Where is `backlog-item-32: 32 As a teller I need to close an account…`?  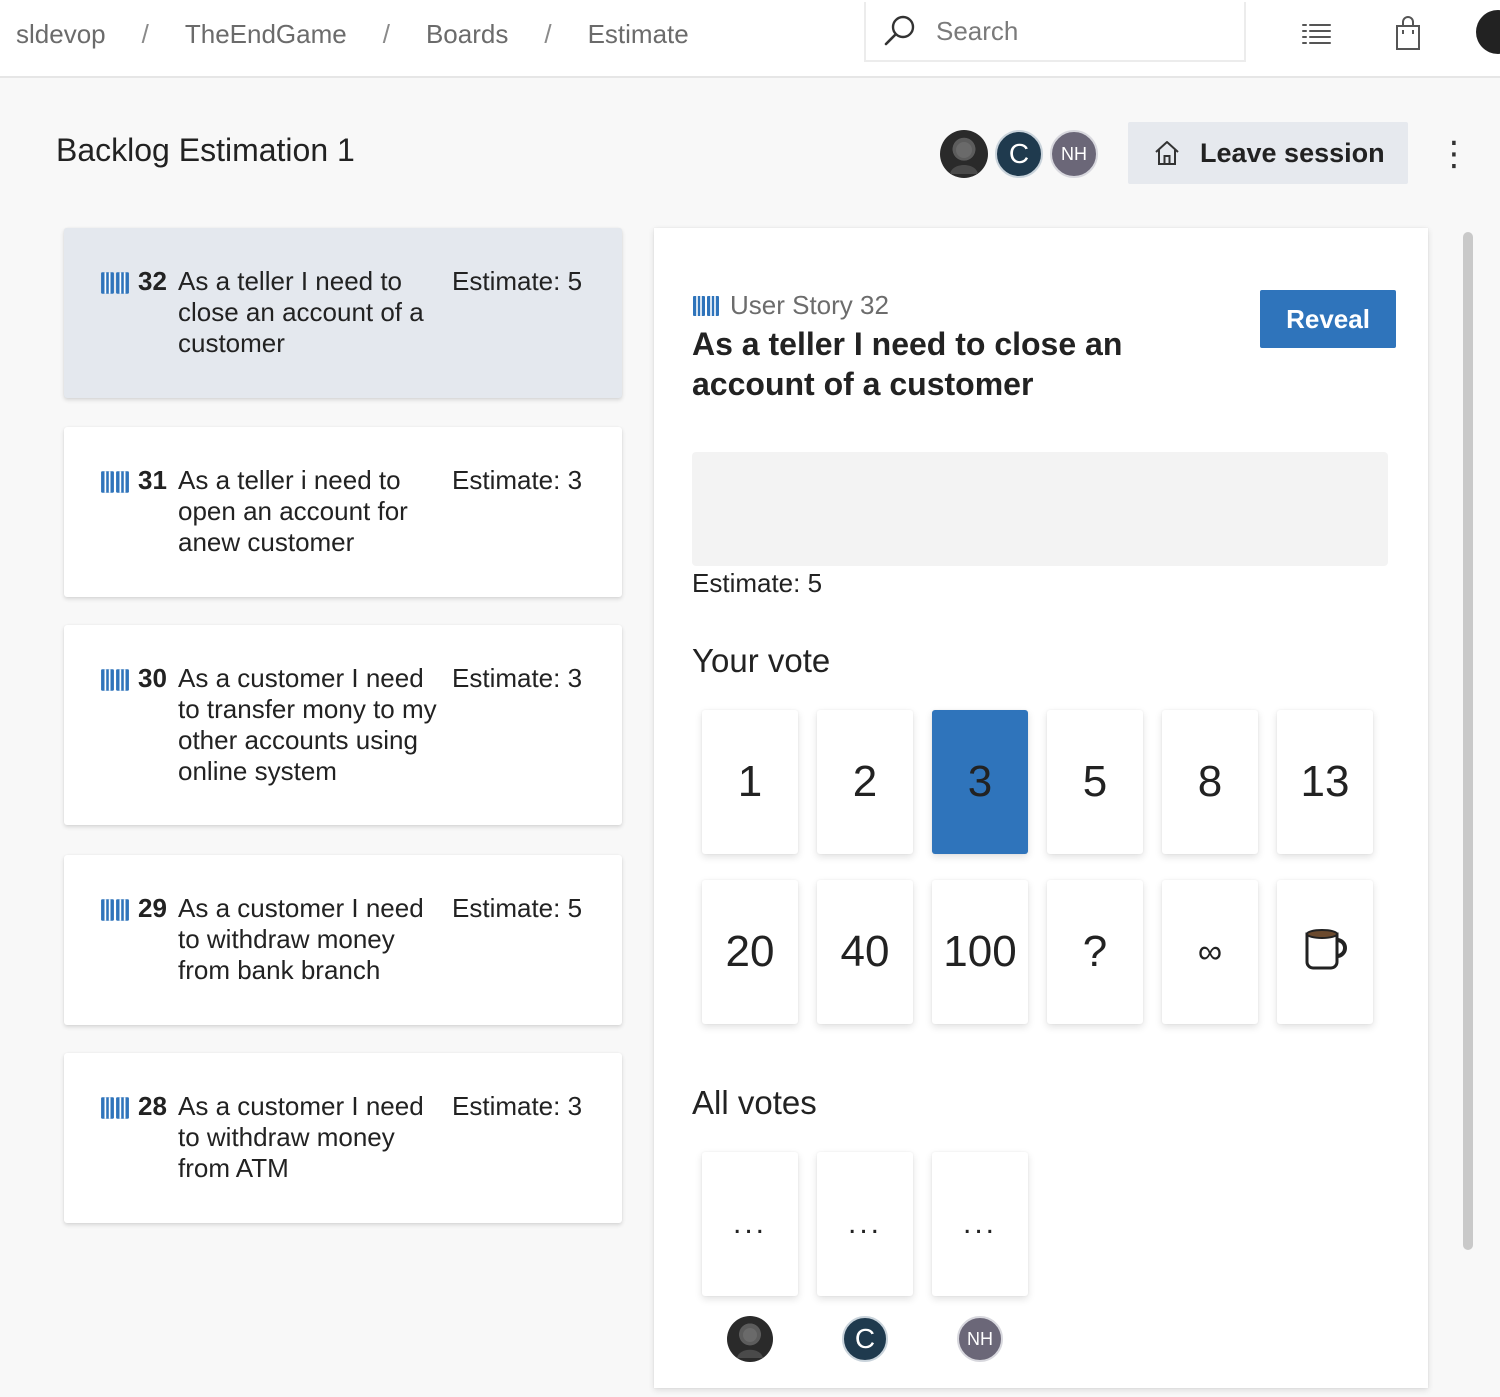
backlog-item-32: 32 As a teller I need to close an account… is located at coordinates (343, 313).